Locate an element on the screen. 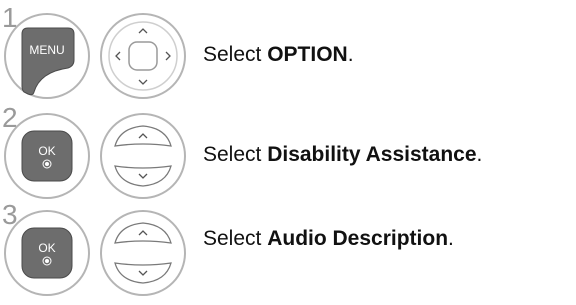 The width and height of the screenshot is (576, 305). step-1-remote-buttons: MENU is located at coordinates (95, 56).